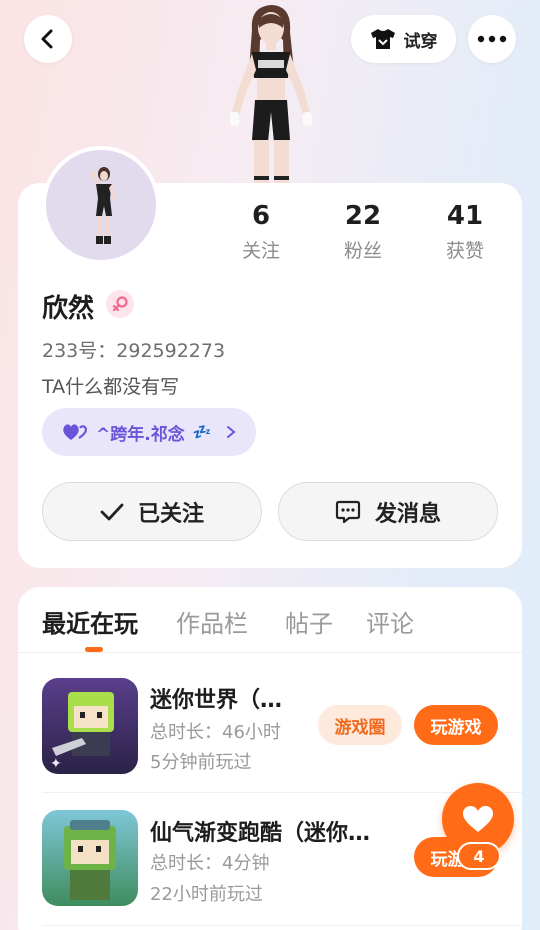  What do you see at coordinates (390, 621) in the screenshot?
I see `tab-comments: 评论` at bounding box center [390, 621].